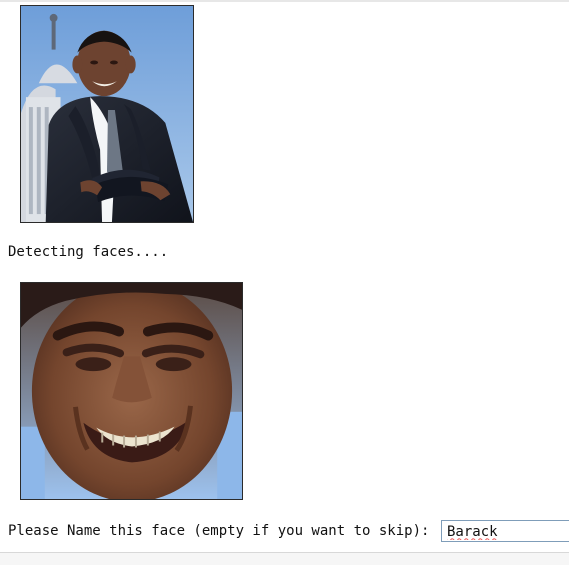 This screenshot has height=565, width=569. I want to click on source-photo, so click(107, 114).